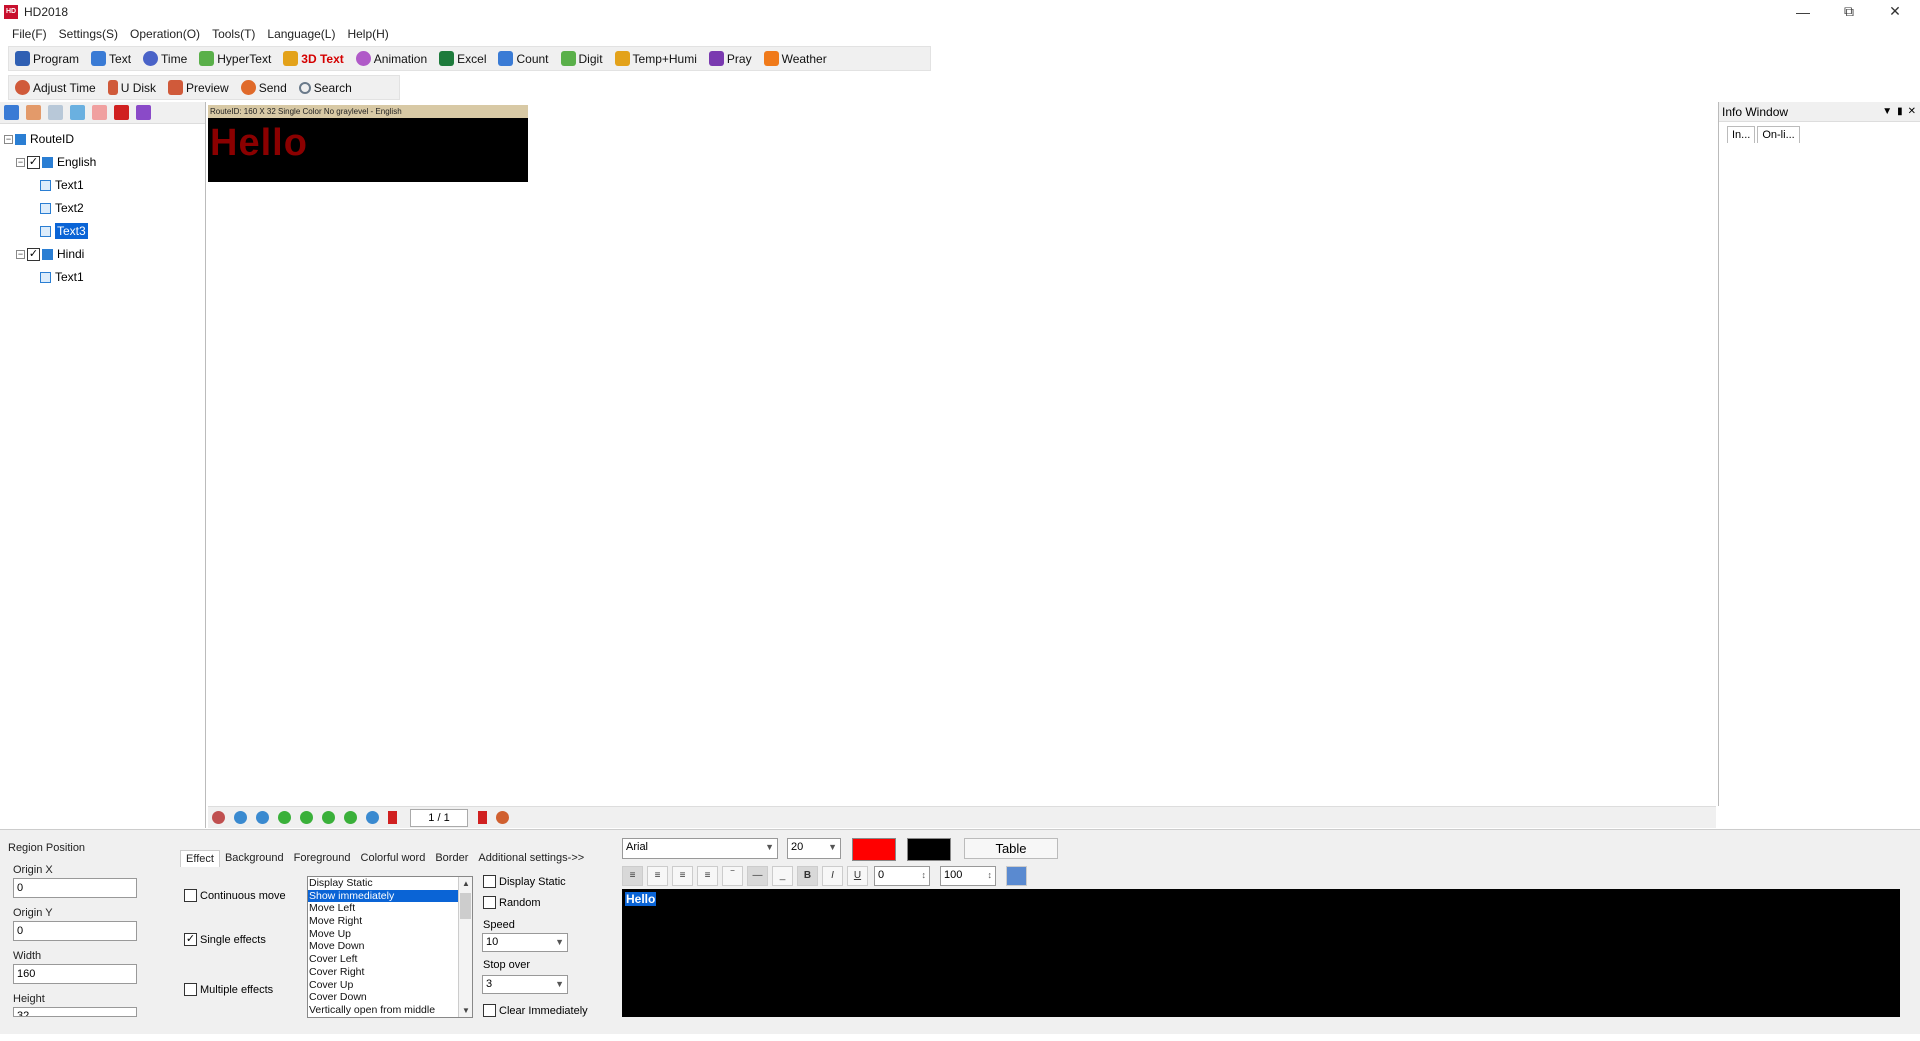 The height and width of the screenshot is (1041, 1920). What do you see at coordinates (482, 817) in the screenshot?
I see `next-page-icon` at bounding box center [482, 817].